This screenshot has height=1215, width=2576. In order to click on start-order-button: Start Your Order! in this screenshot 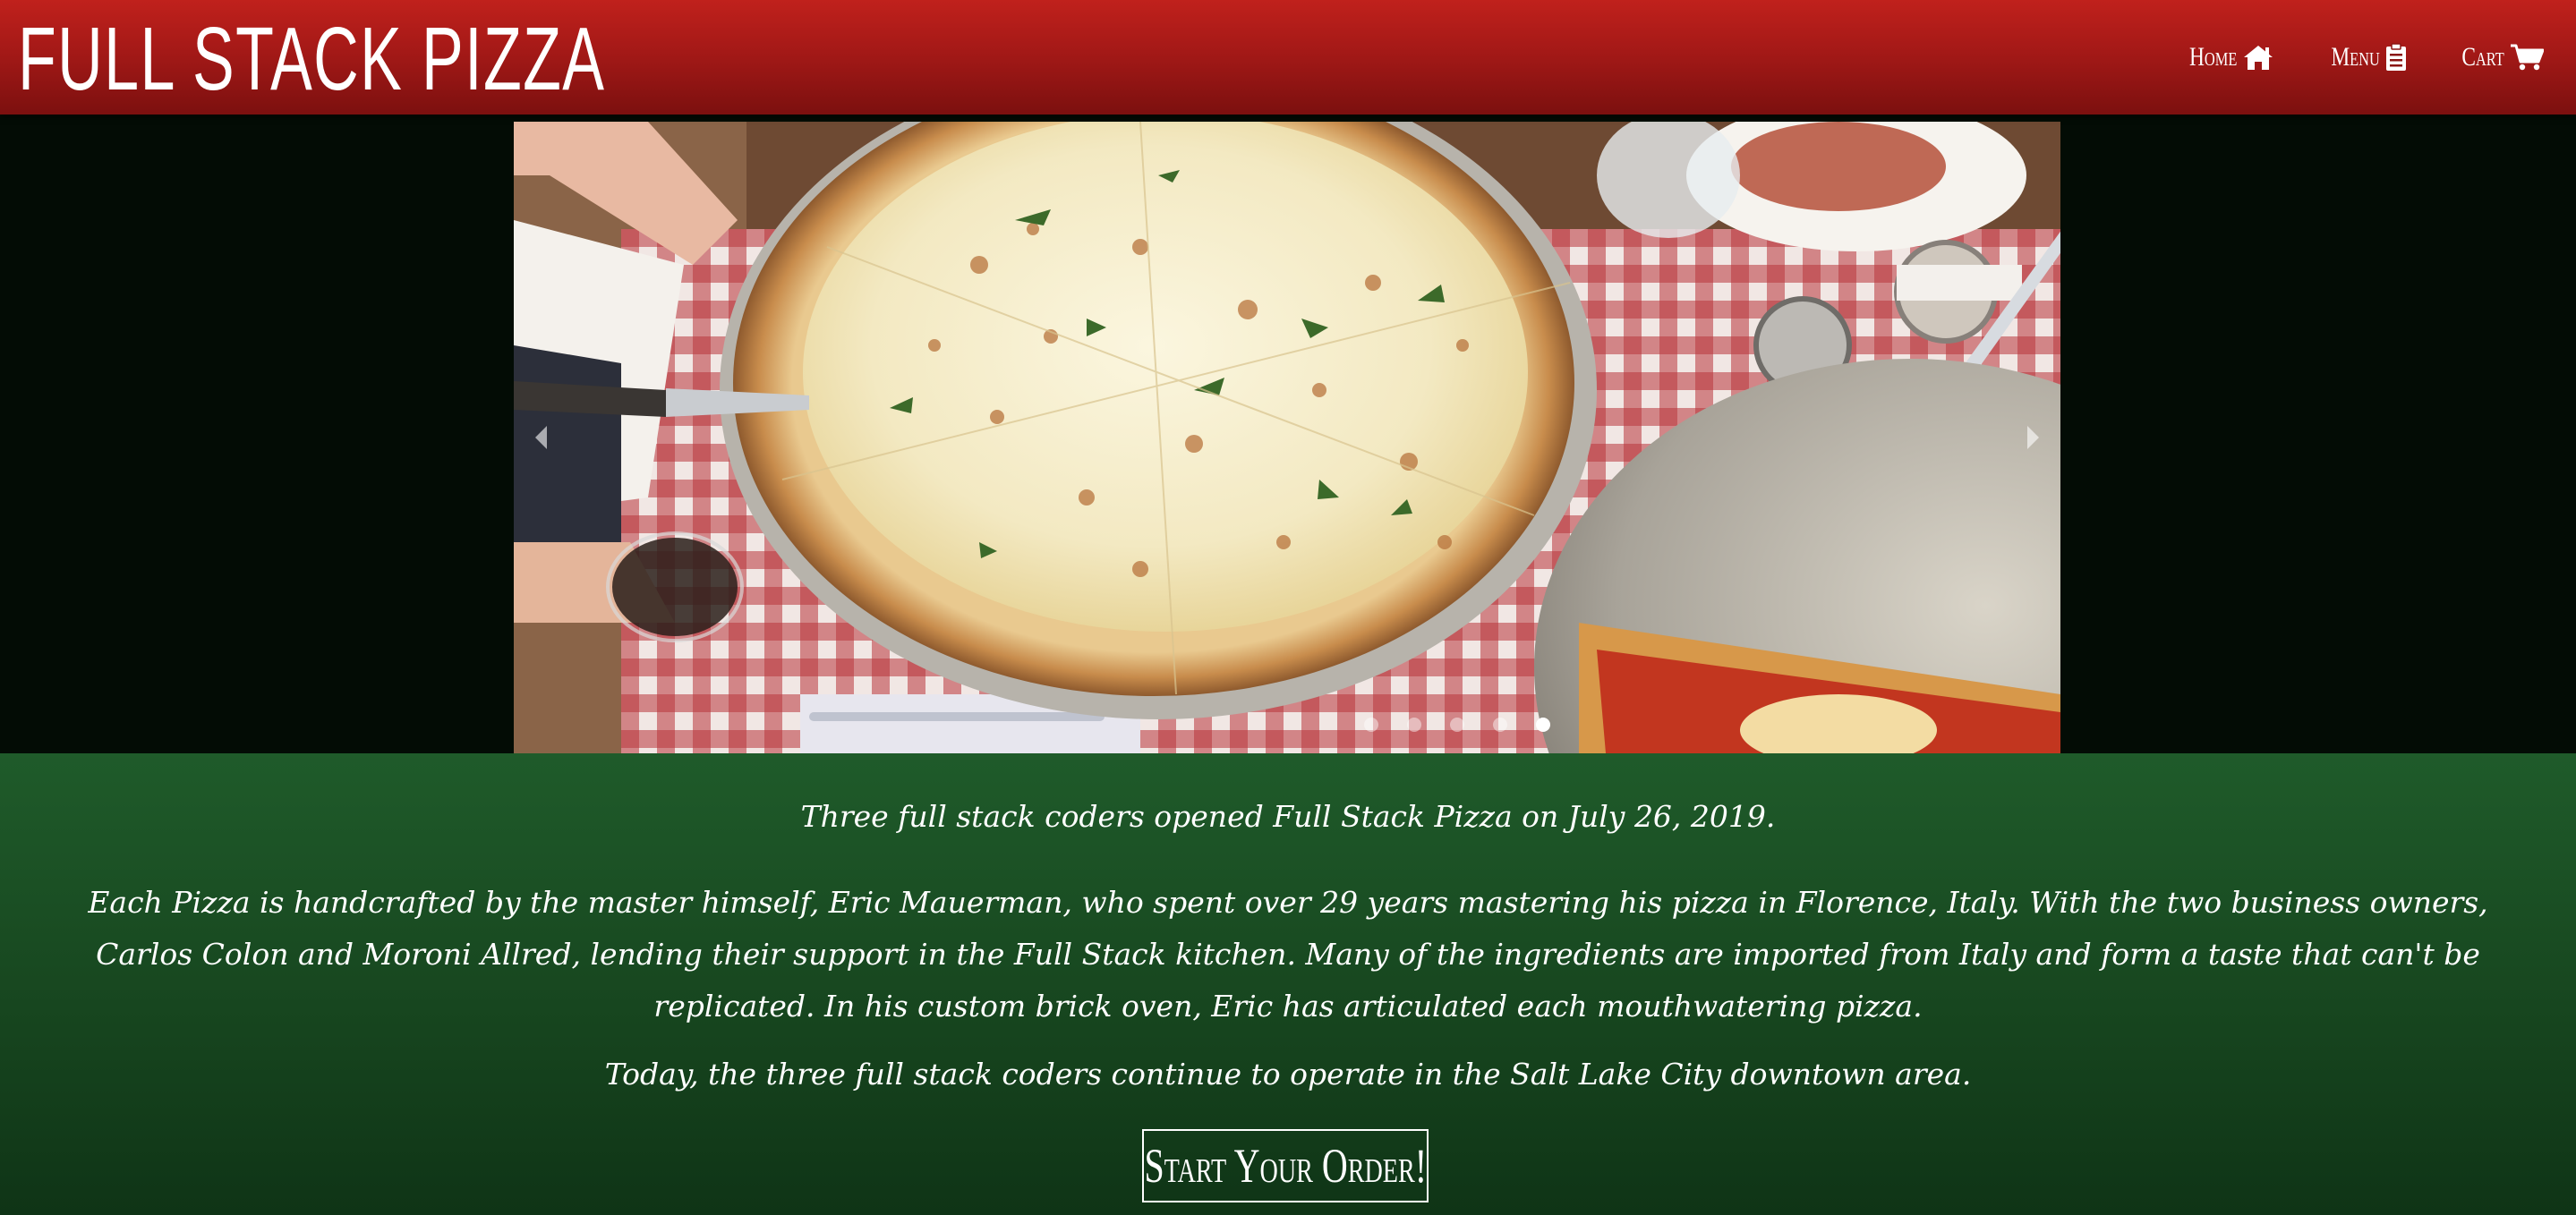, I will do `click(1285, 1166)`.